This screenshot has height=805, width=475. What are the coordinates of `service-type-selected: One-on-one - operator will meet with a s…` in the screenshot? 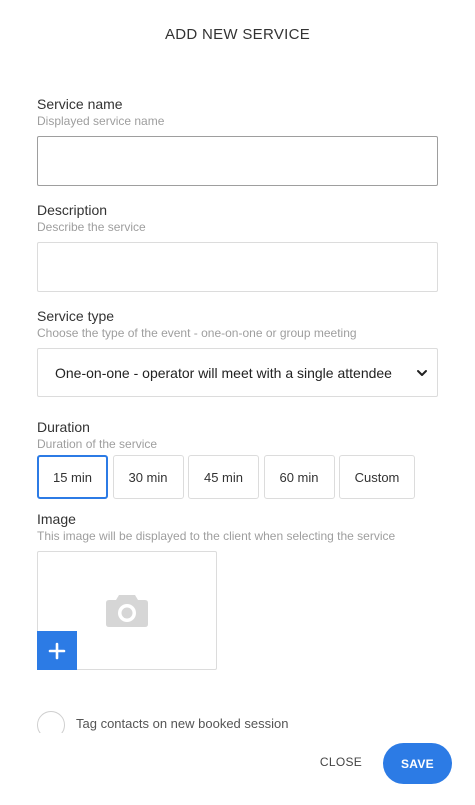 It's located at (223, 372).